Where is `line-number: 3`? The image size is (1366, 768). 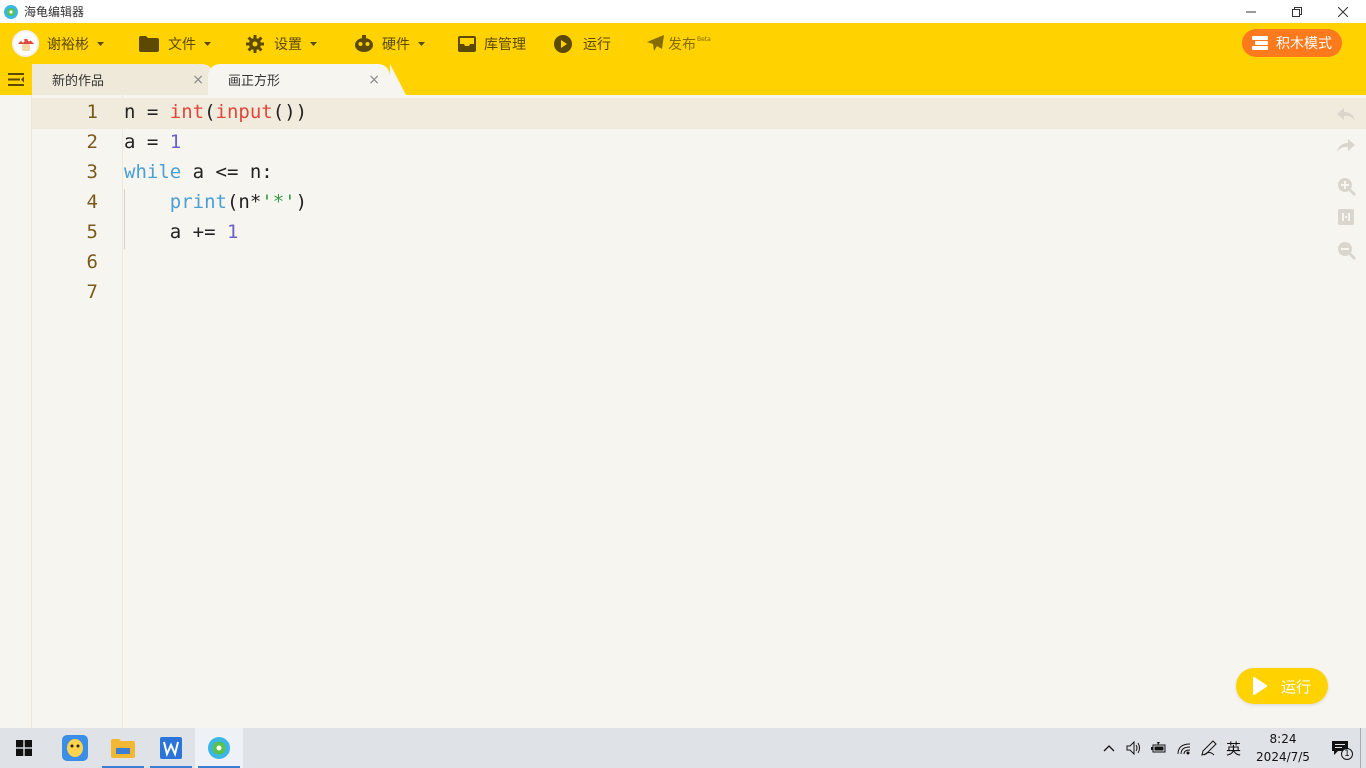
line-number: 3 is located at coordinates (92, 172).